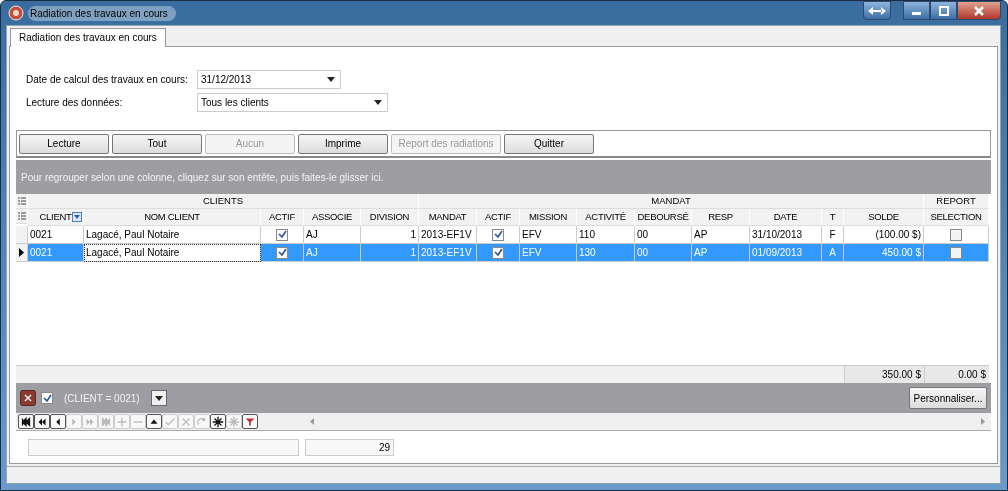 The width and height of the screenshot is (1008, 491). Describe the element at coordinates (102, 13) in the screenshot. I see `window-title: Radiation des travaux en cours` at that location.